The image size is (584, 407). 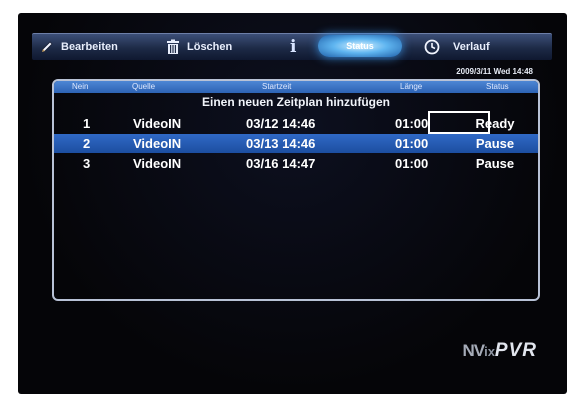 What do you see at coordinates (459, 122) in the screenshot?
I see `focus-highlight` at bounding box center [459, 122].